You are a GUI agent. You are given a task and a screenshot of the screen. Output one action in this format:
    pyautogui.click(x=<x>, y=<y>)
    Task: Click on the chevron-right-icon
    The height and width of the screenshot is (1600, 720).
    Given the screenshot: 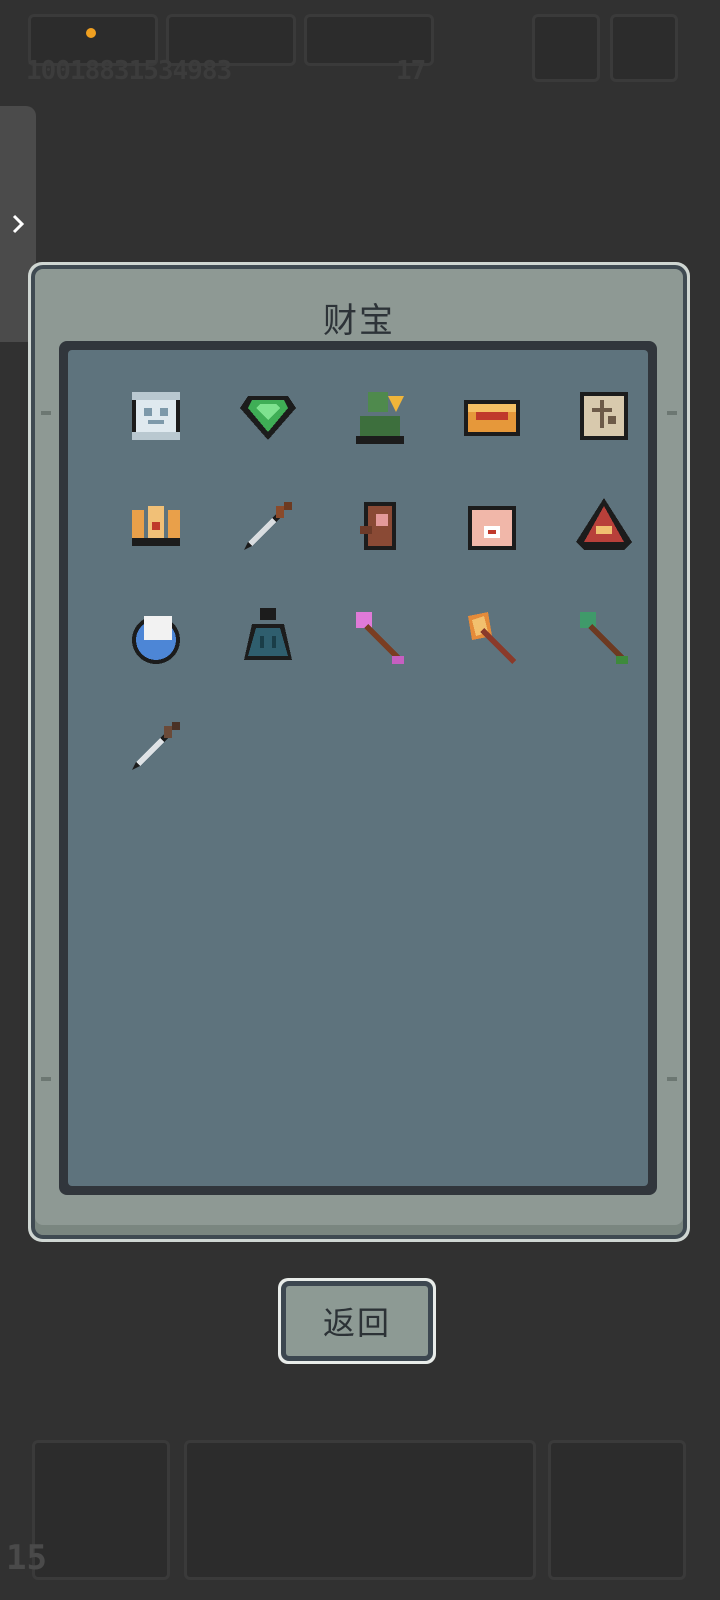 What is the action you would take?
    pyautogui.click(x=18, y=224)
    